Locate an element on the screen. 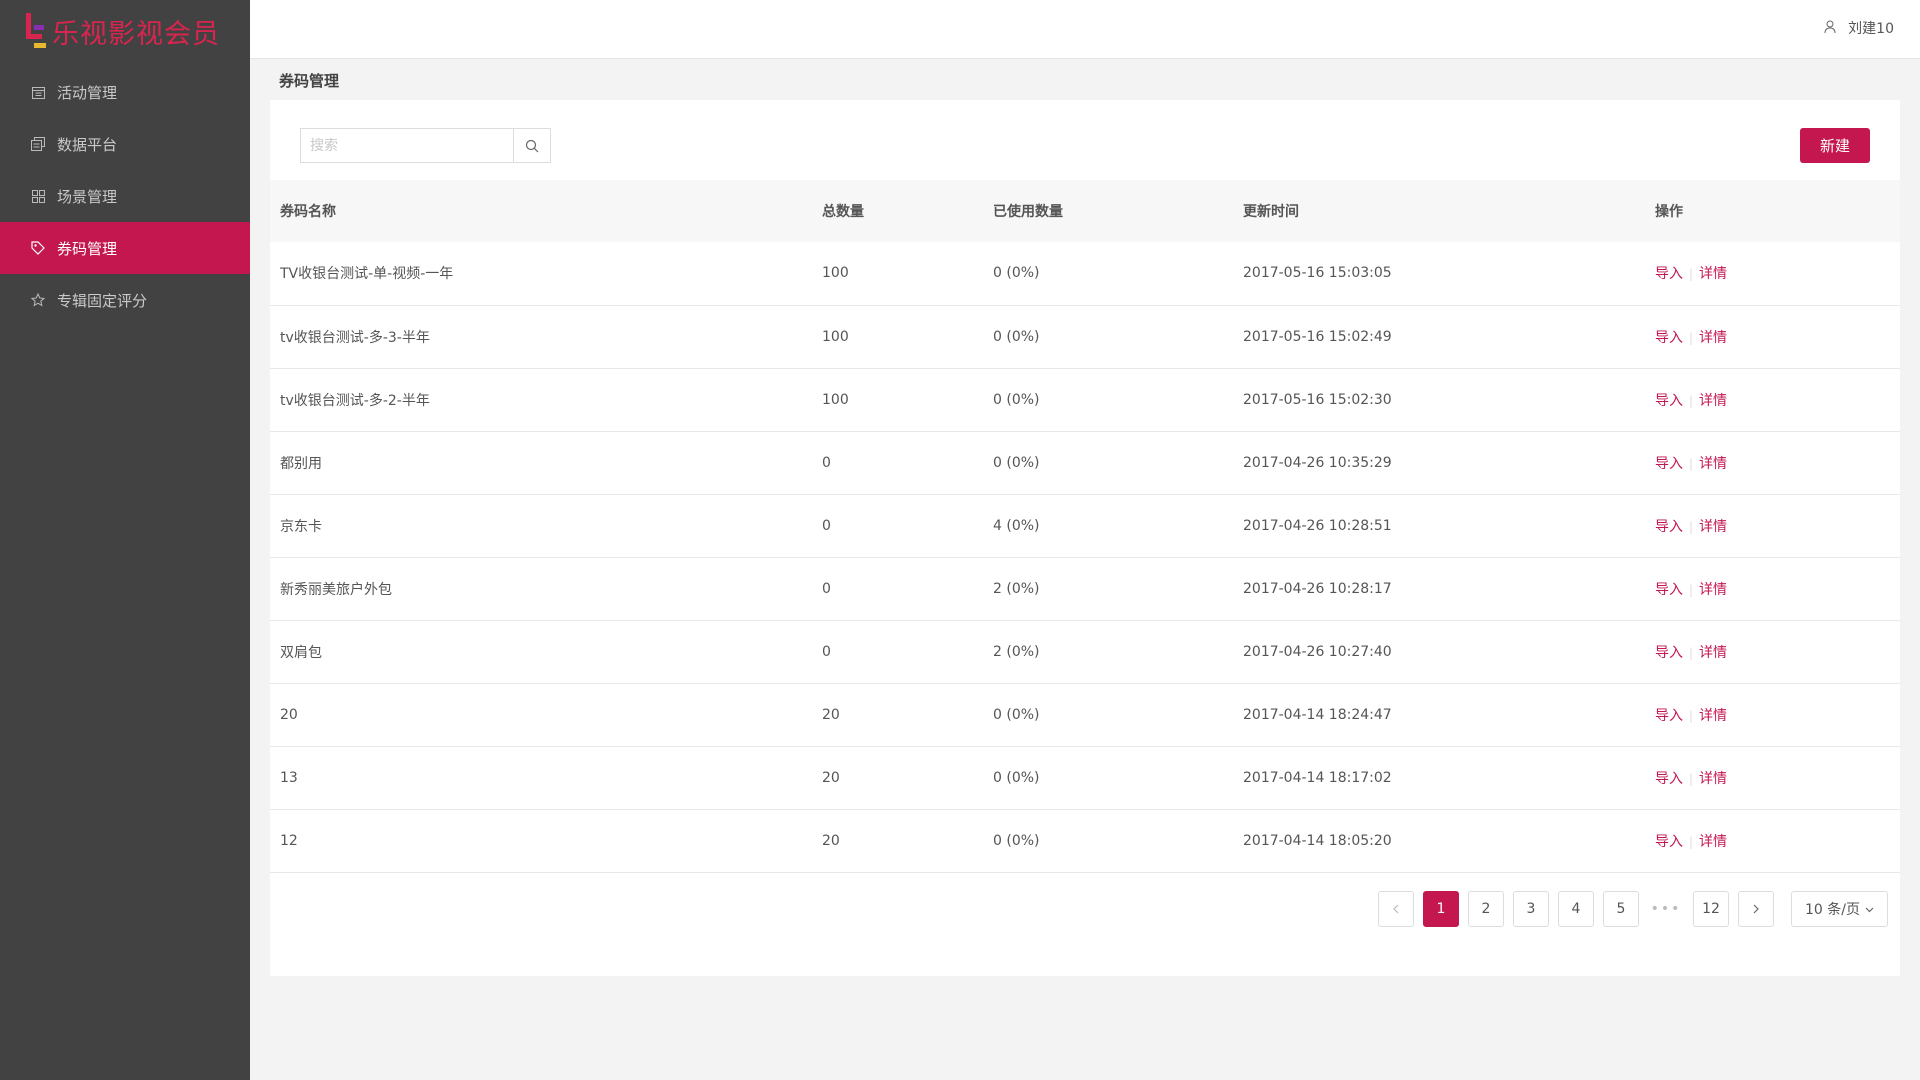 This screenshot has height=1080, width=1920. user-menu: 刘建10 is located at coordinates (1859, 28).